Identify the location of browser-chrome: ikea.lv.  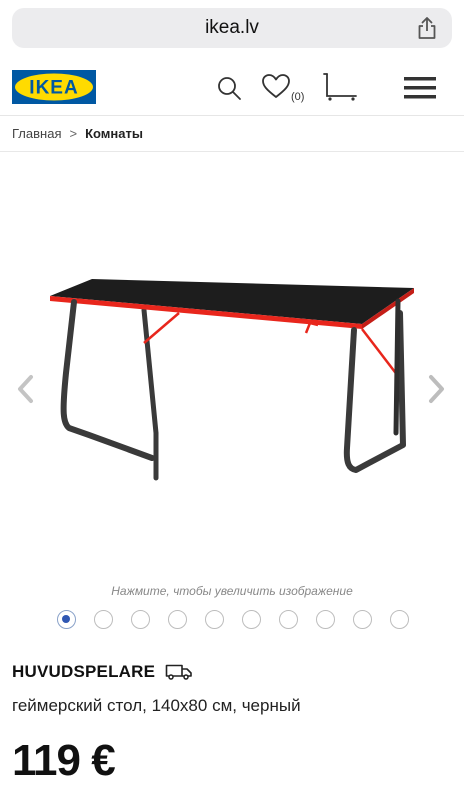
(232, 30).